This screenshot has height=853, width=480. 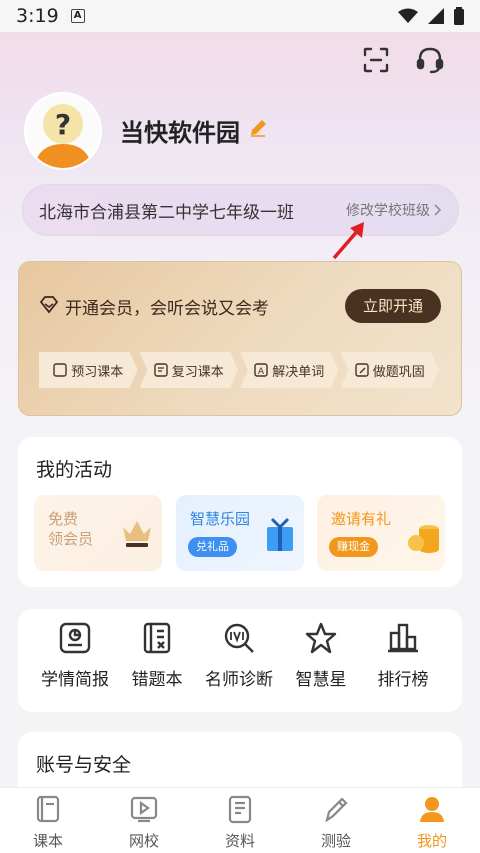 I want to click on school-class-bar: 北海市合浦县第二中学七年级一班 修改学校班级, so click(x=240, y=210).